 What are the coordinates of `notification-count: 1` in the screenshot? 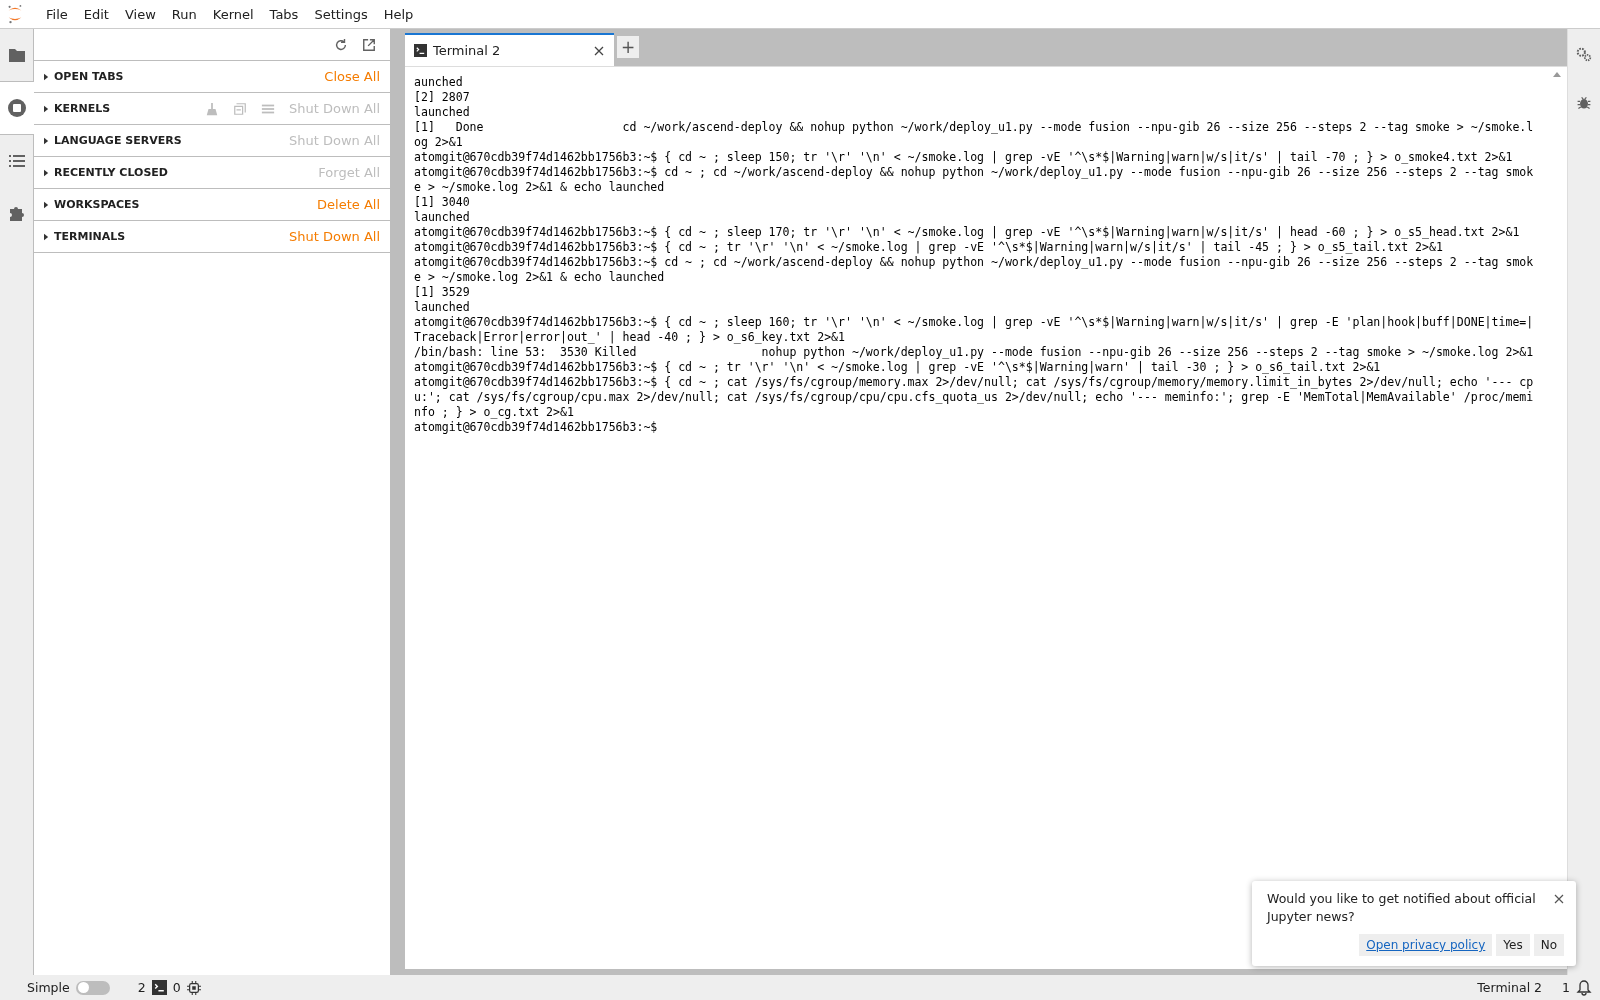 It's located at (1566, 987).